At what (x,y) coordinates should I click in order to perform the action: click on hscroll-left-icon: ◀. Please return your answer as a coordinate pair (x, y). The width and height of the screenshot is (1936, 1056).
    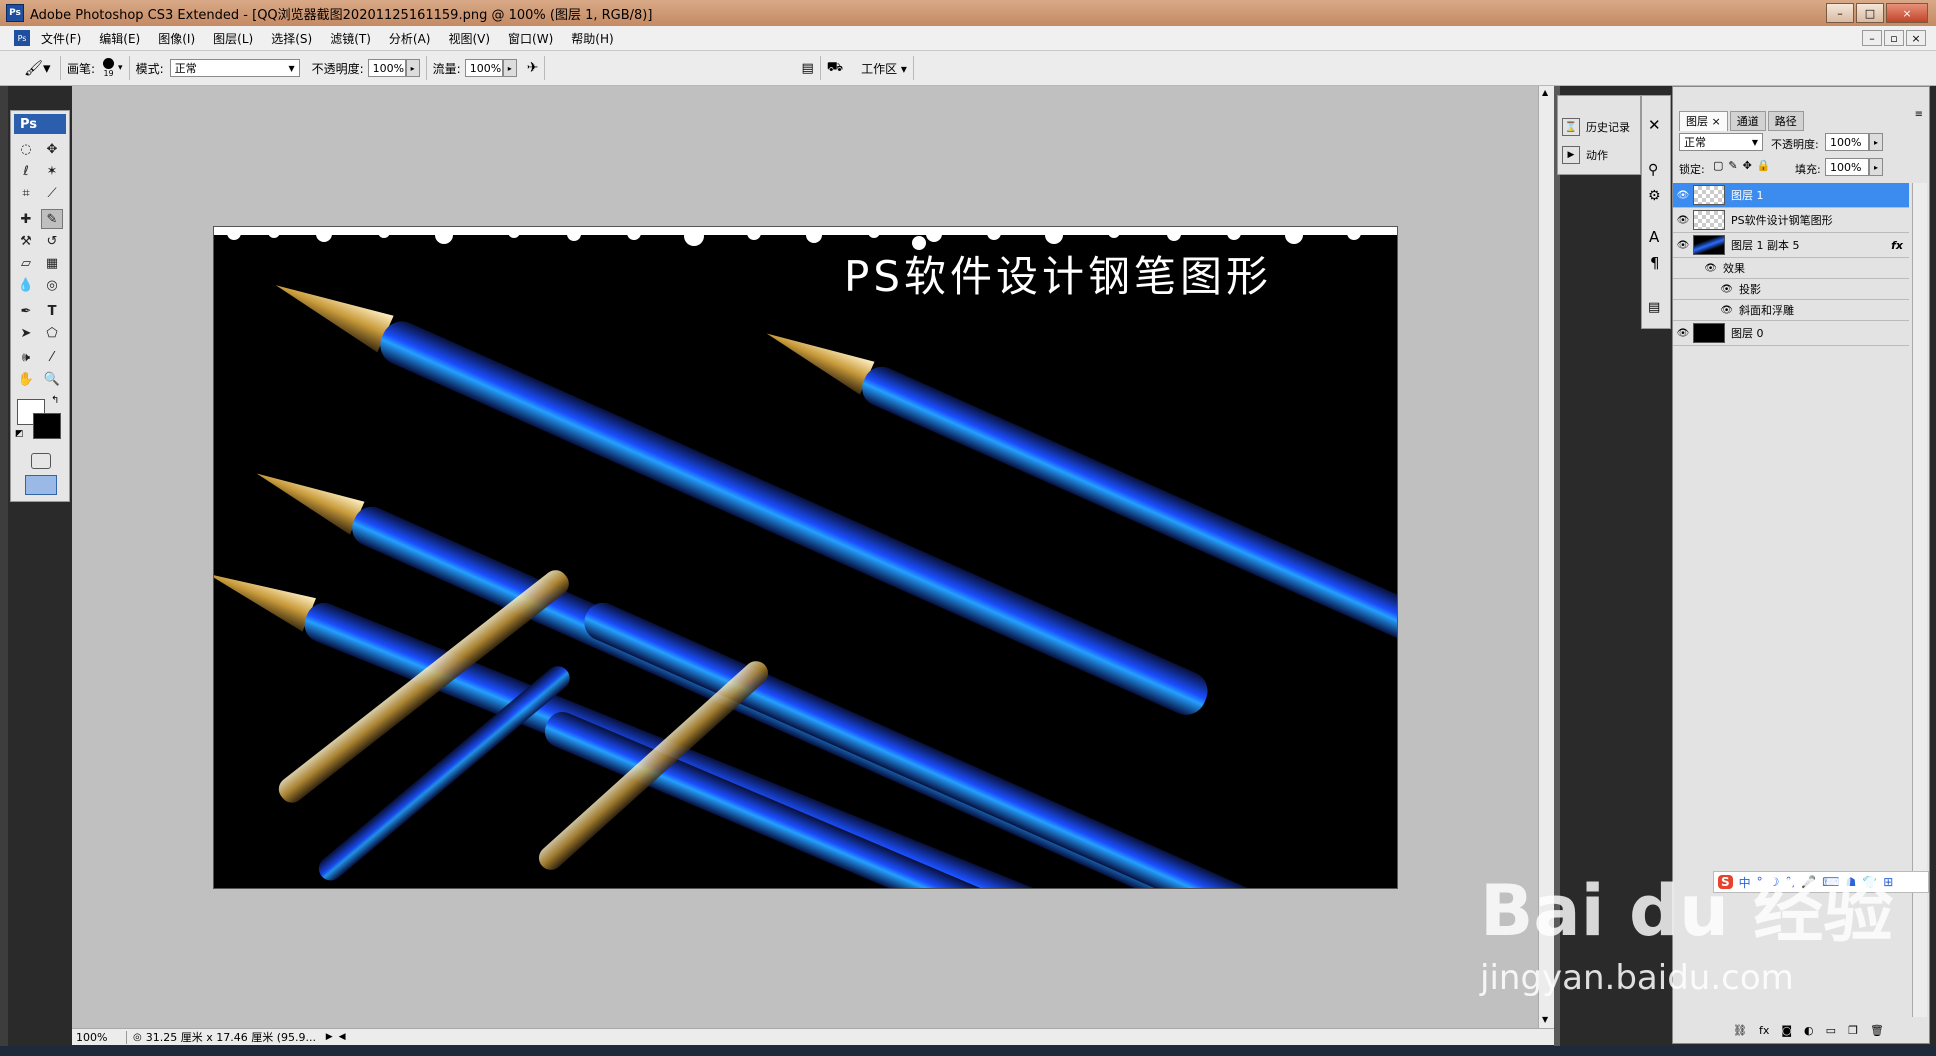
    Looking at the image, I should click on (342, 1037).